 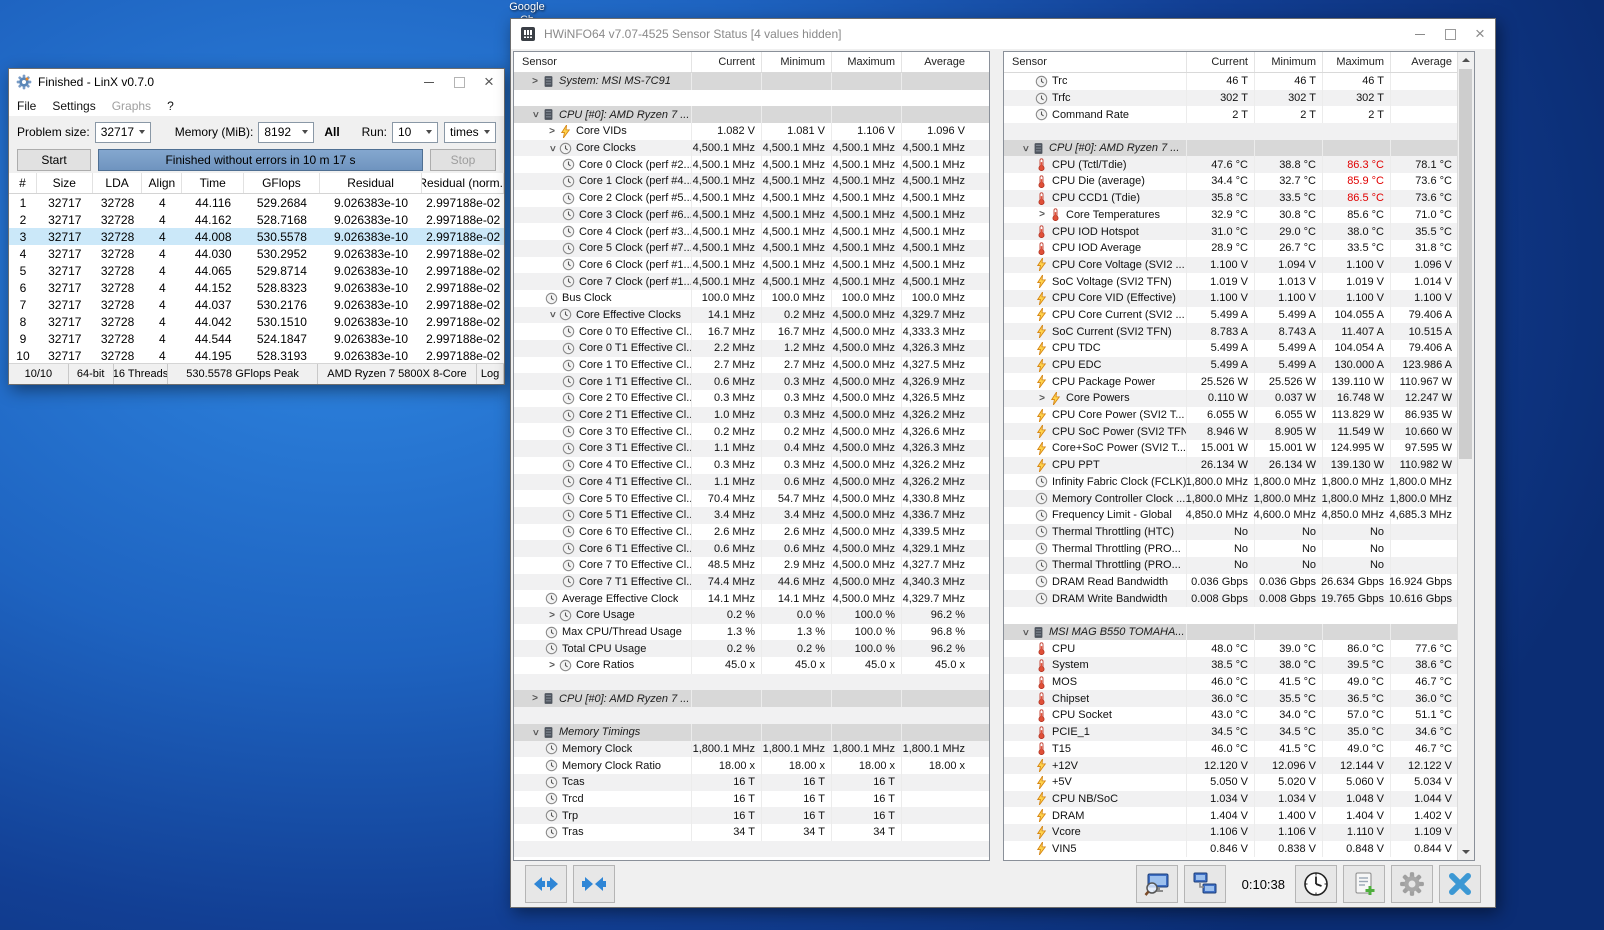 What do you see at coordinates (65, 183) in the screenshot?
I see `column-header: Size` at bounding box center [65, 183].